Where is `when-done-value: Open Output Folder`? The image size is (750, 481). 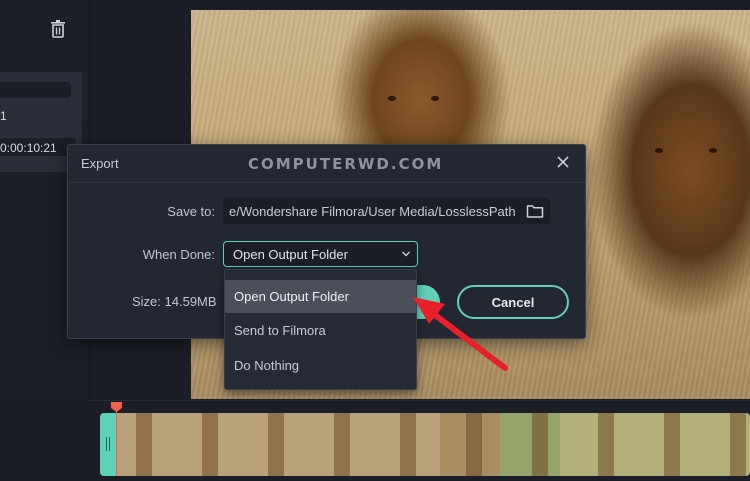 when-done-value: Open Output Folder is located at coordinates (290, 254).